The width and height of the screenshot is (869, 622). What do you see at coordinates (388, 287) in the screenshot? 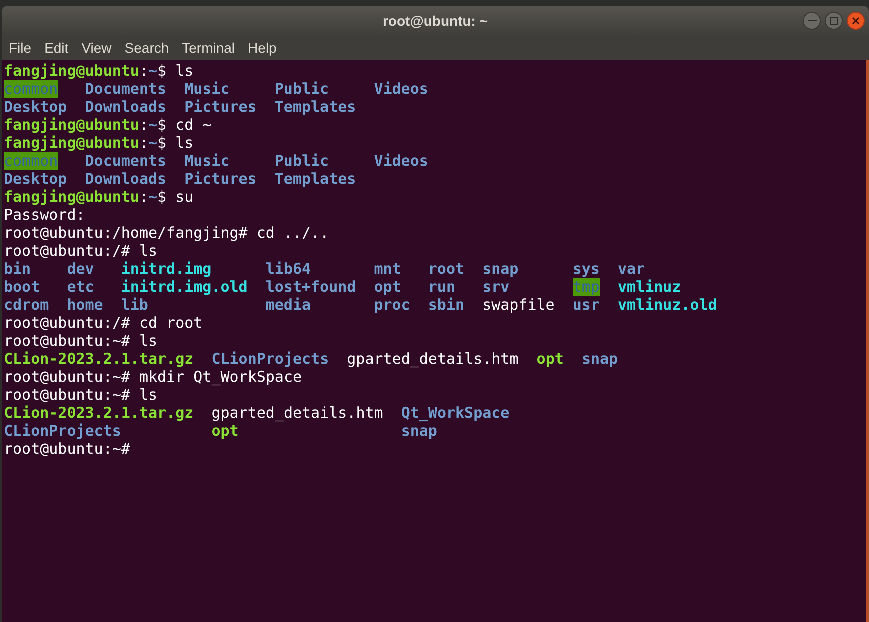
I see `directory-name: opt` at bounding box center [388, 287].